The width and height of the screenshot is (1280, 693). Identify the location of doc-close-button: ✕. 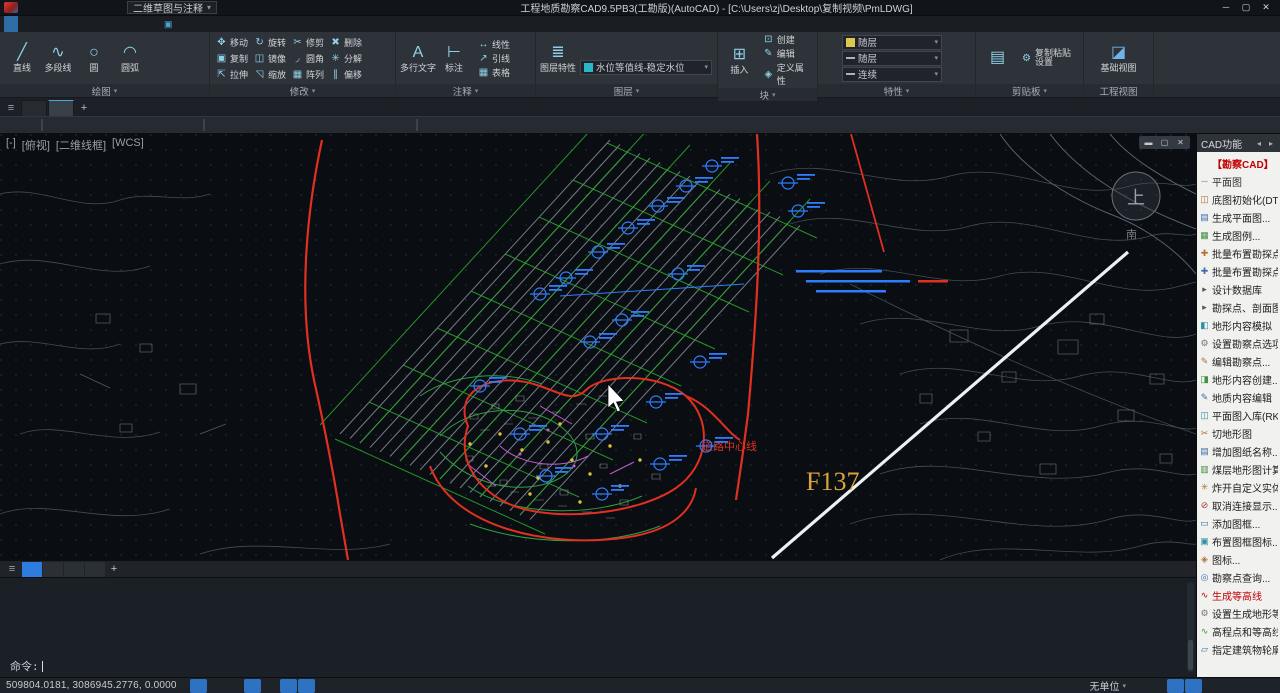
(1180, 142).